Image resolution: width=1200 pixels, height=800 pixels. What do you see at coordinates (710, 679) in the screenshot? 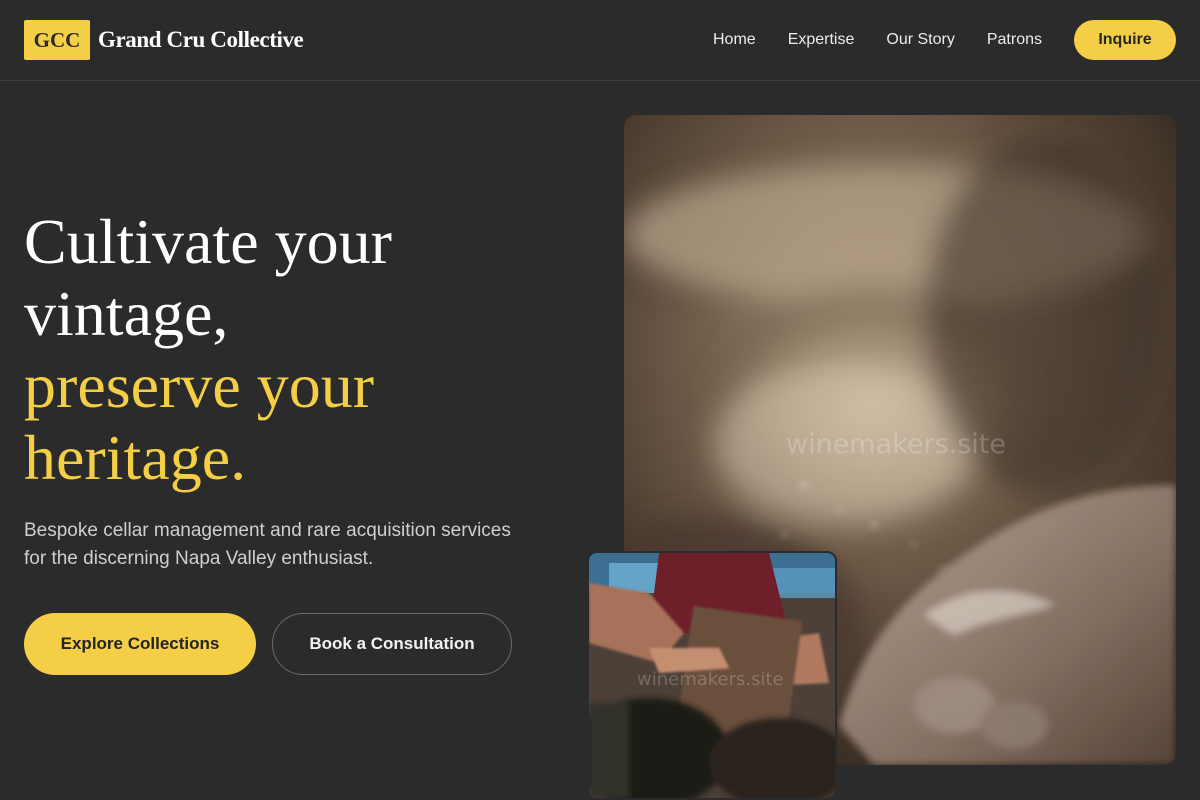
I see `small-photo-watermark: winemakers.site` at bounding box center [710, 679].